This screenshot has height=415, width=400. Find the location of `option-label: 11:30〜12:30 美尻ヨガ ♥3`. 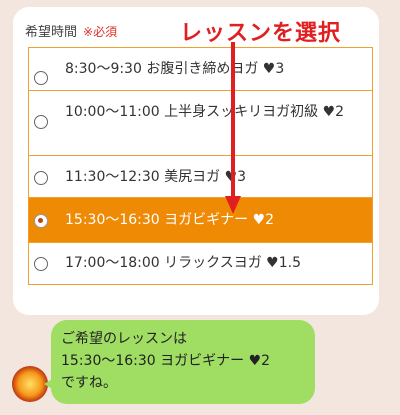

option-label: 11:30〜12:30 美尻ヨガ ♥3 is located at coordinates (156, 177).